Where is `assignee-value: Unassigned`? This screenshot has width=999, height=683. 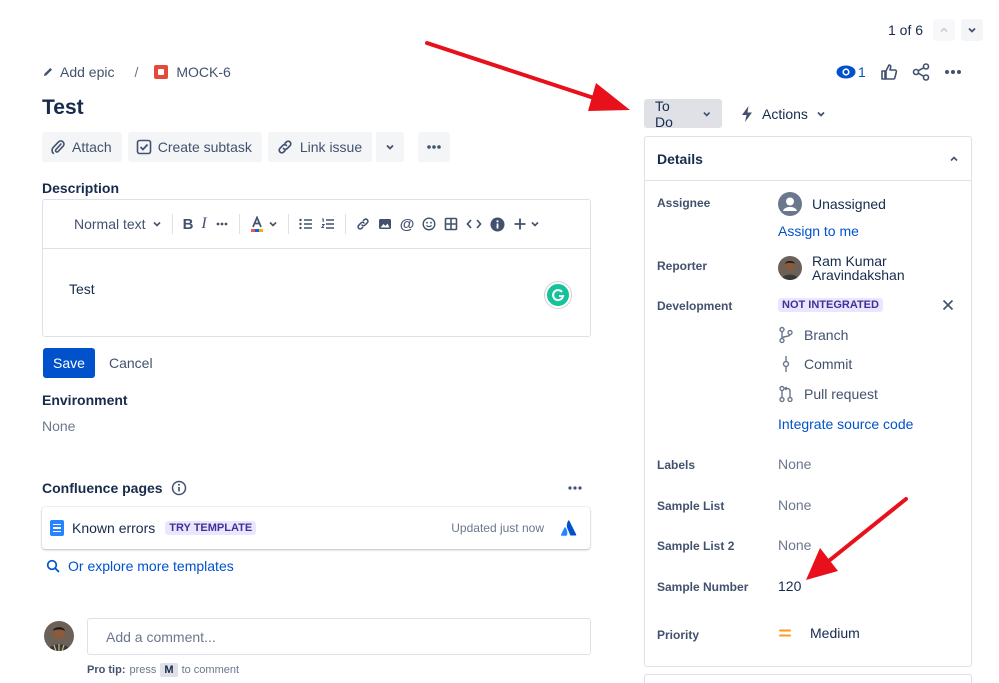 assignee-value: Unassigned is located at coordinates (849, 204).